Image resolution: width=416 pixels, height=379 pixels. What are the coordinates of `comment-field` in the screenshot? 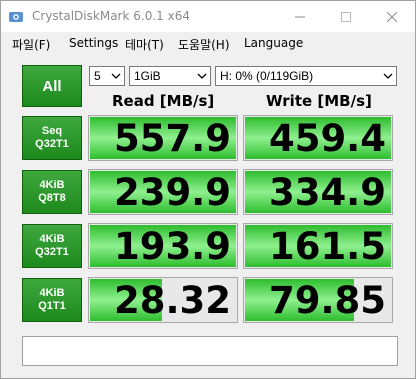 It's located at (210, 351).